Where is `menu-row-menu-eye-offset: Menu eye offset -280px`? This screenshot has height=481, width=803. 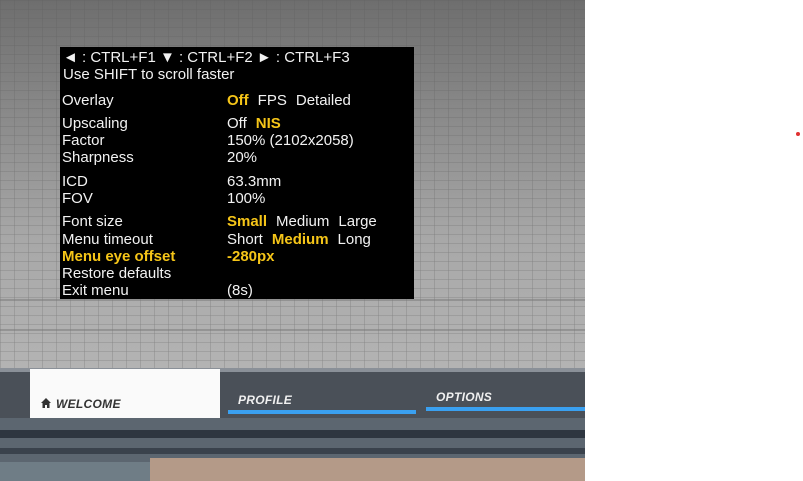 menu-row-menu-eye-offset: Menu eye offset -280px is located at coordinates (237, 256).